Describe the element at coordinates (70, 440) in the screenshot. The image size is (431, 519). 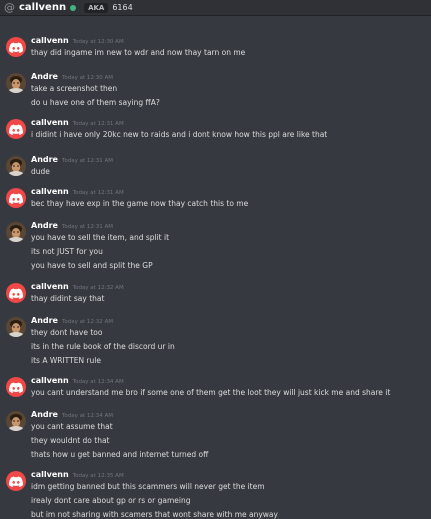
I see `message-text: they wouldnt do that` at that location.